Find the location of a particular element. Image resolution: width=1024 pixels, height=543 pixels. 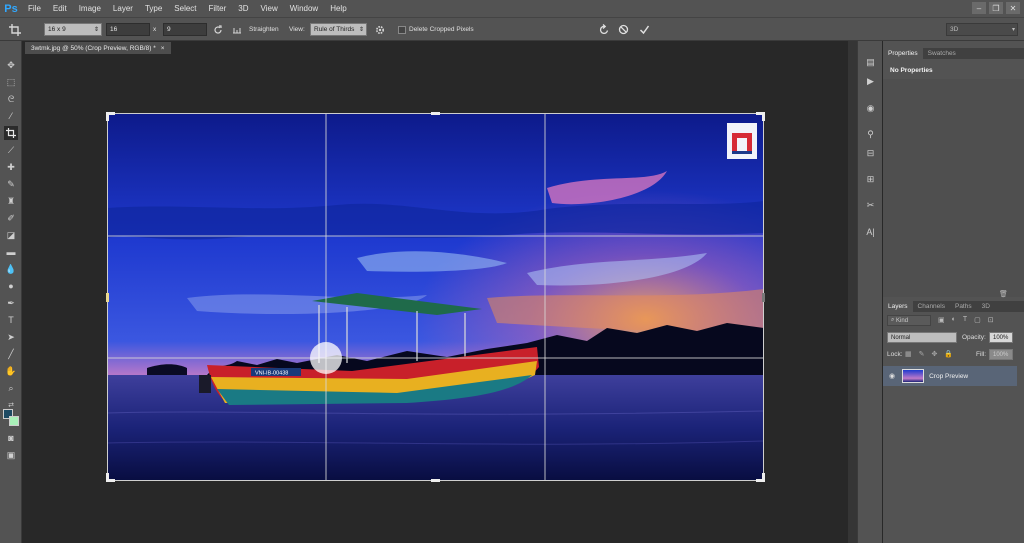

menu-view: View is located at coordinates (269, 8).